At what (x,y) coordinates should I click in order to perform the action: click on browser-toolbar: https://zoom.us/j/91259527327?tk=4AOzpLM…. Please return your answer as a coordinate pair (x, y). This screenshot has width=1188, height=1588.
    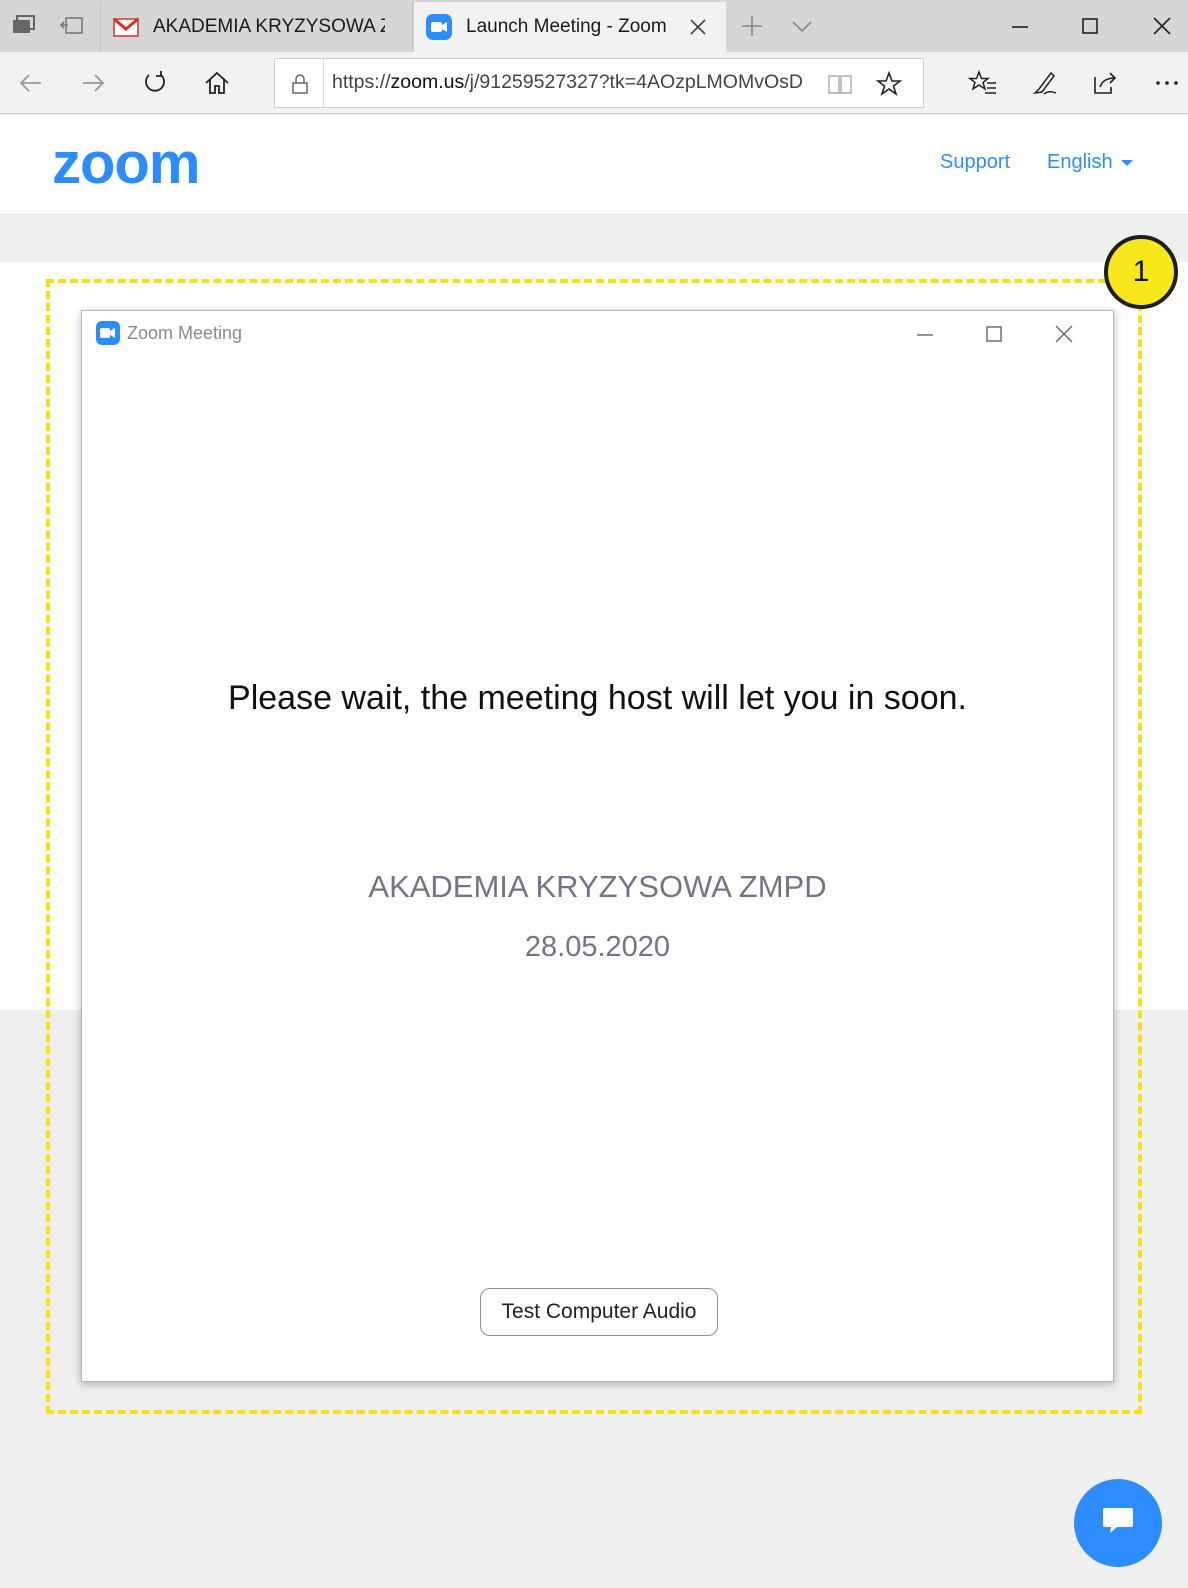
    Looking at the image, I should click on (594, 83).